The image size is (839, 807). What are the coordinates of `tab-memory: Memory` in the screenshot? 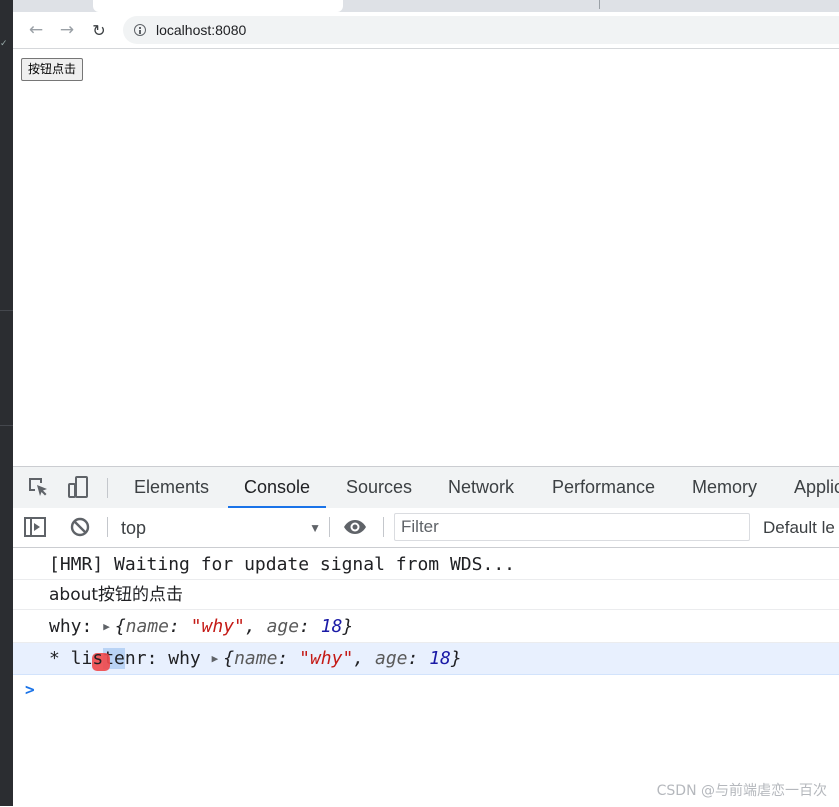 It's located at (724, 487).